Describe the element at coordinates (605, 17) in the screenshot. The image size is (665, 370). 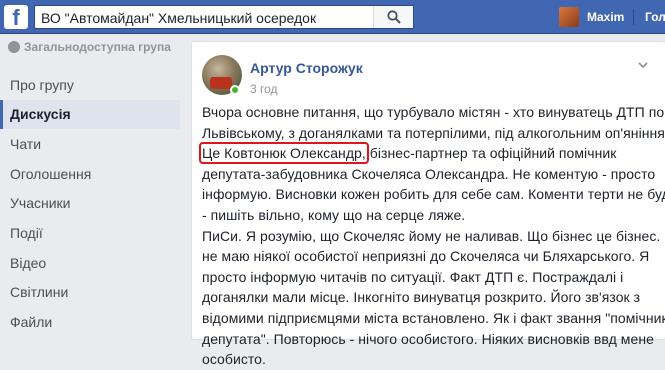
I see `user-name-link: Maxim` at that location.